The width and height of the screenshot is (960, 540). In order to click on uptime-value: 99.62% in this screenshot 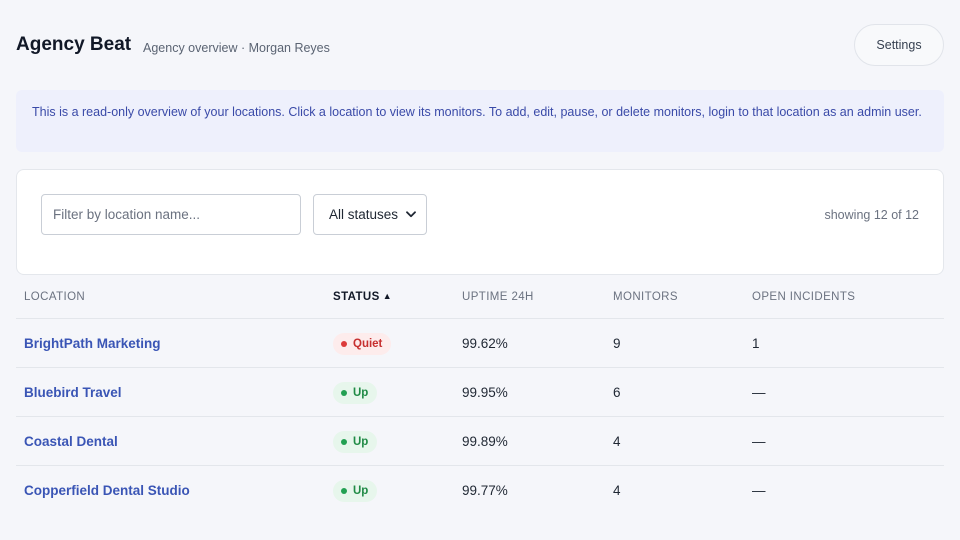, I will do `click(485, 343)`.